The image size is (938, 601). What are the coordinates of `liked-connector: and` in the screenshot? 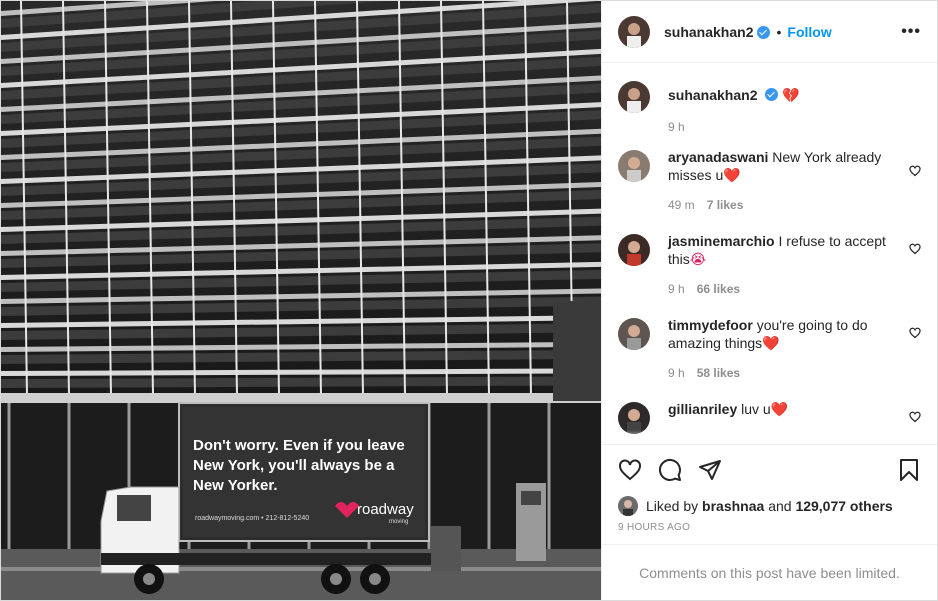 It's located at (780, 506).